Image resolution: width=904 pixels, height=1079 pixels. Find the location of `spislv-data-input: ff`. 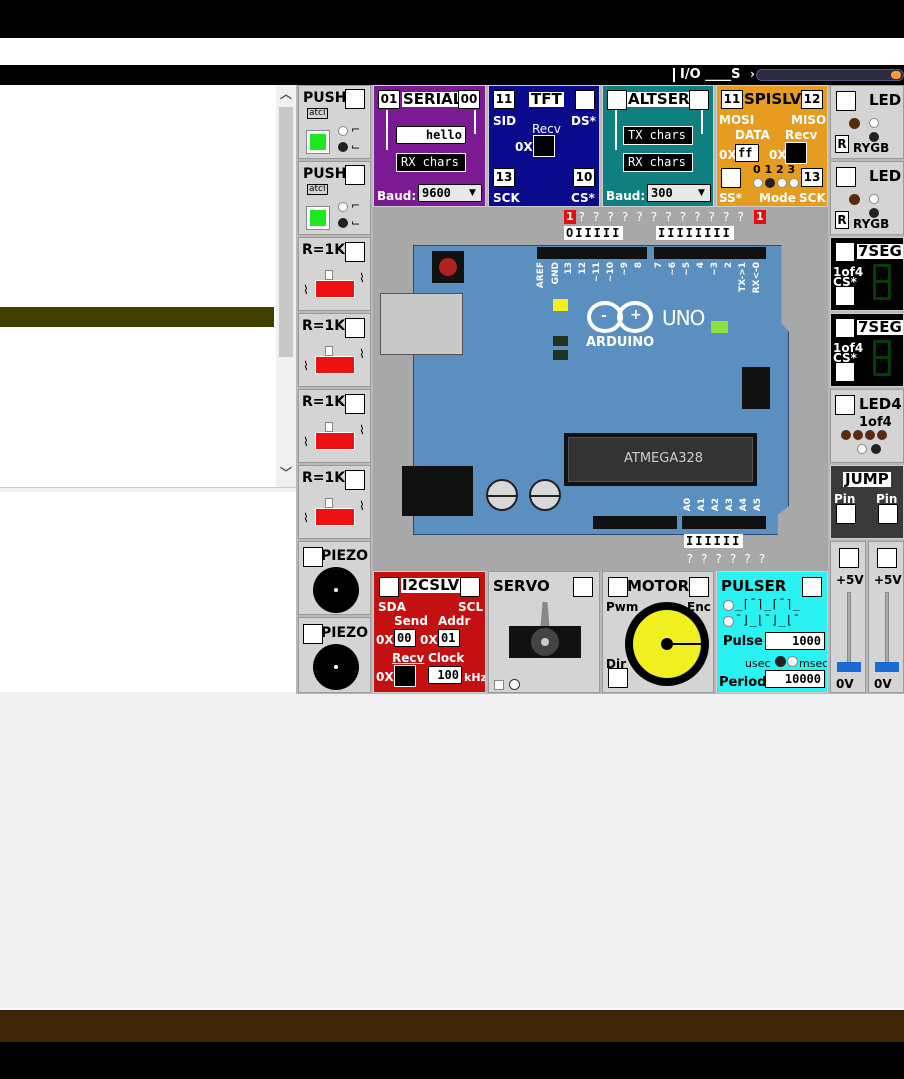

spislv-data-input: ff is located at coordinates (747, 153).